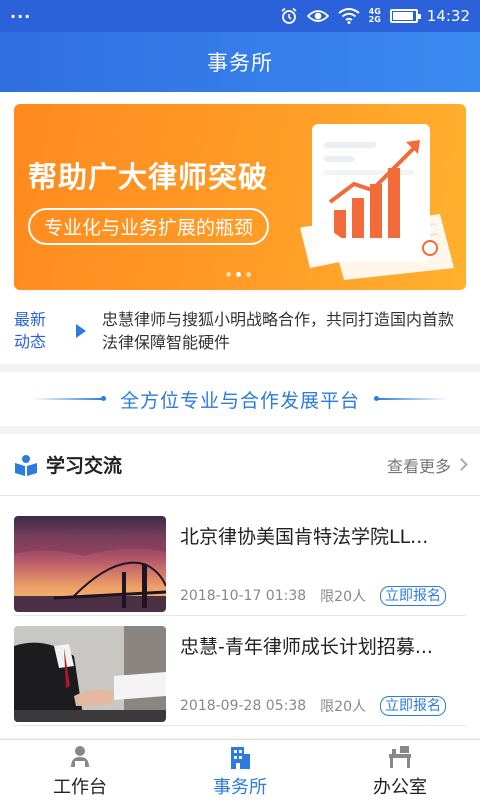 The width and height of the screenshot is (480, 803). Describe the element at coordinates (43, 331) in the screenshot. I see `news-tag: 最新 动态` at that location.